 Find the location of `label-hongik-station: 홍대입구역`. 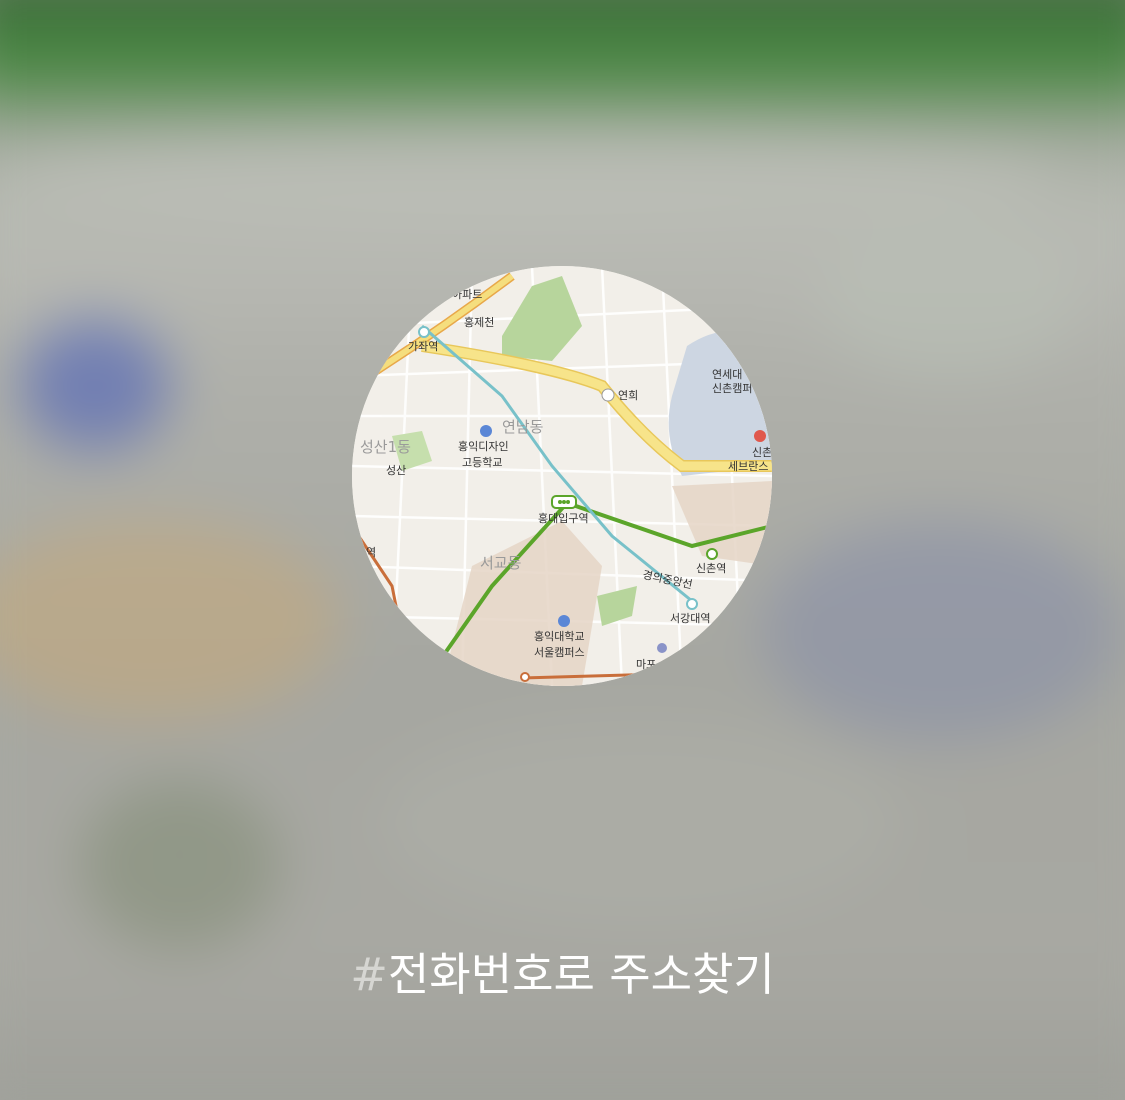

label-hongik-station: 홍대입구역 is located at coordinates (563, 518).